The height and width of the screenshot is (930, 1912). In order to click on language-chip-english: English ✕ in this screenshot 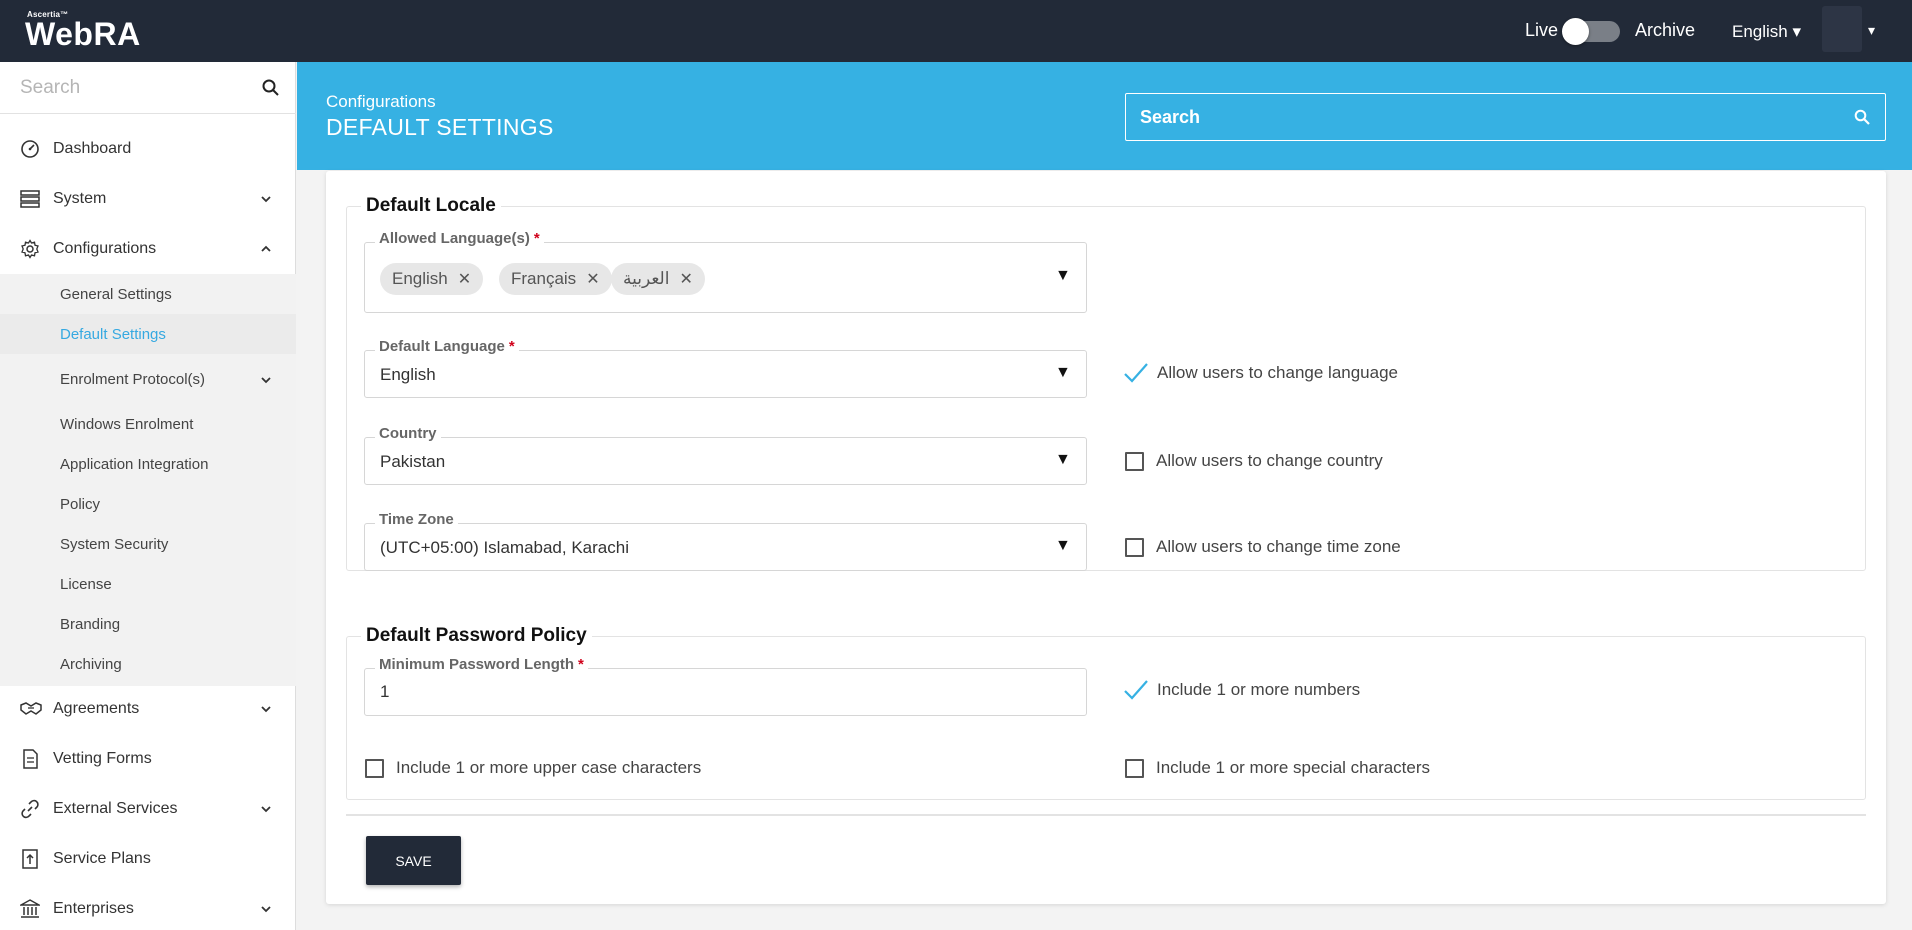, I will do `click(432, 279)`.